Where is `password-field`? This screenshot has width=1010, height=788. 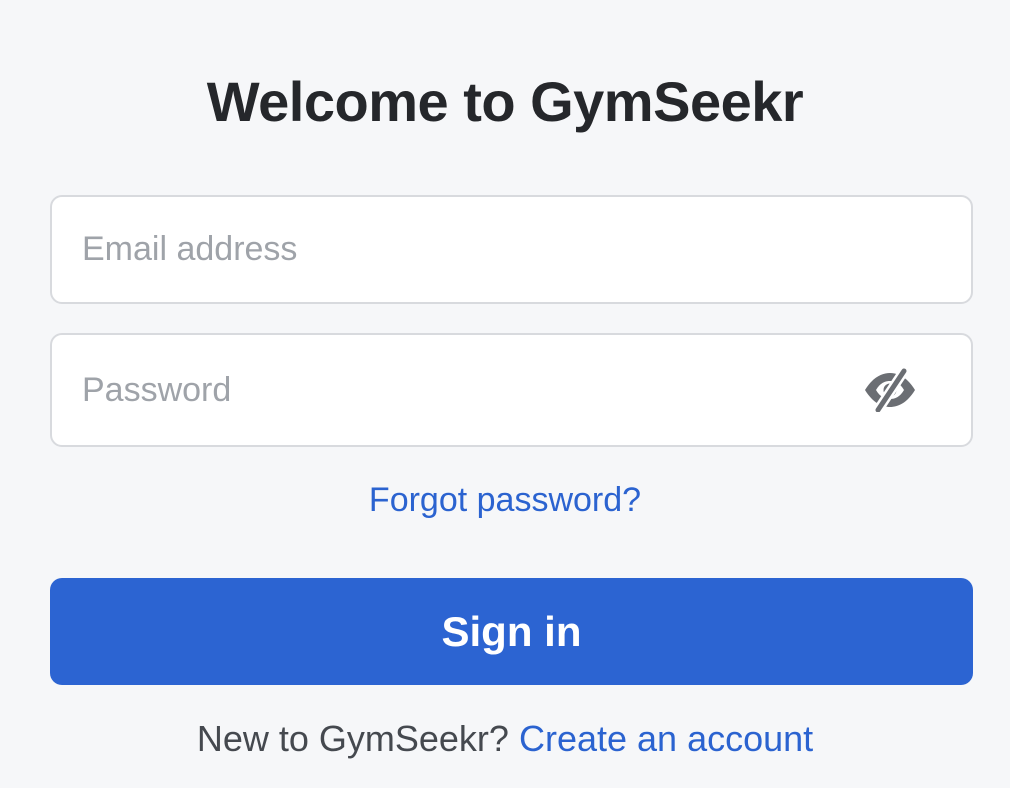 password-field is located at coordinates (511, 390).